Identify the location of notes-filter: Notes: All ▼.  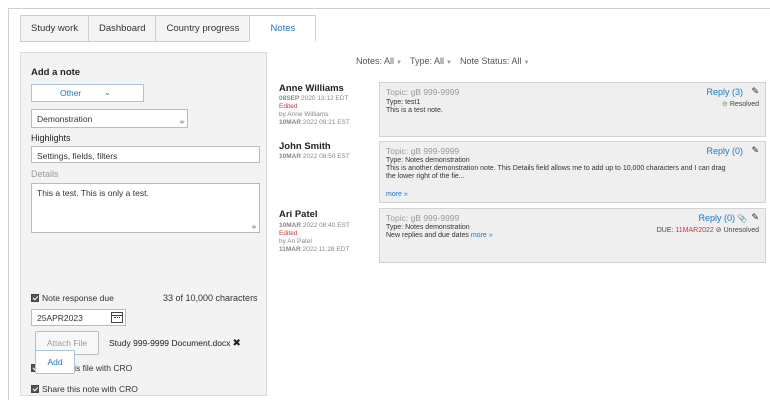
(379, 61).